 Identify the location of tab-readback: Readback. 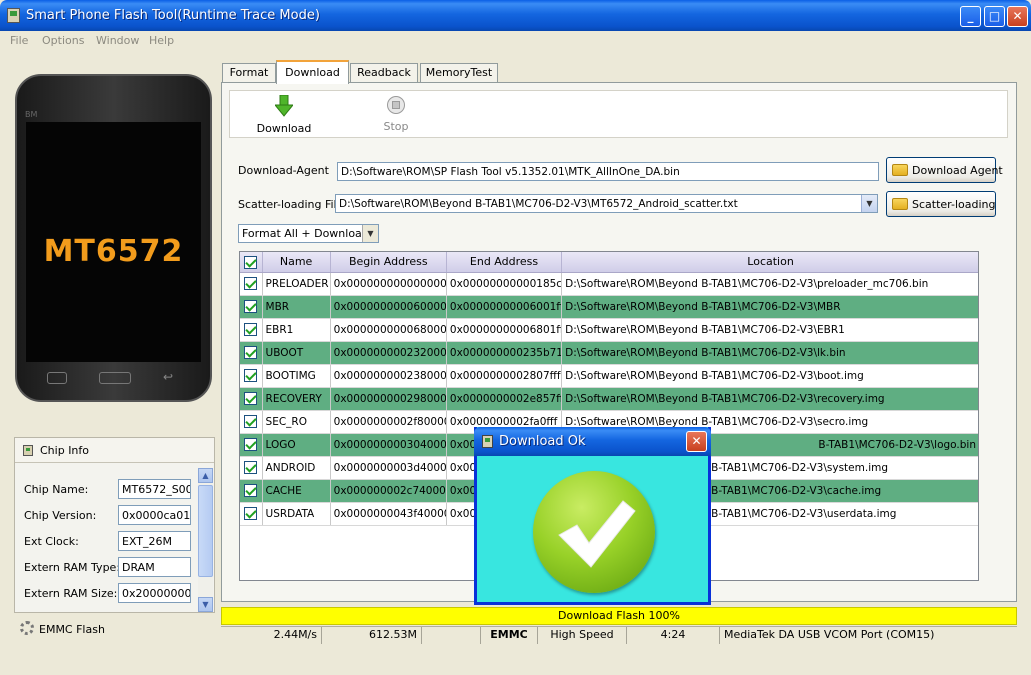
(384, 73).